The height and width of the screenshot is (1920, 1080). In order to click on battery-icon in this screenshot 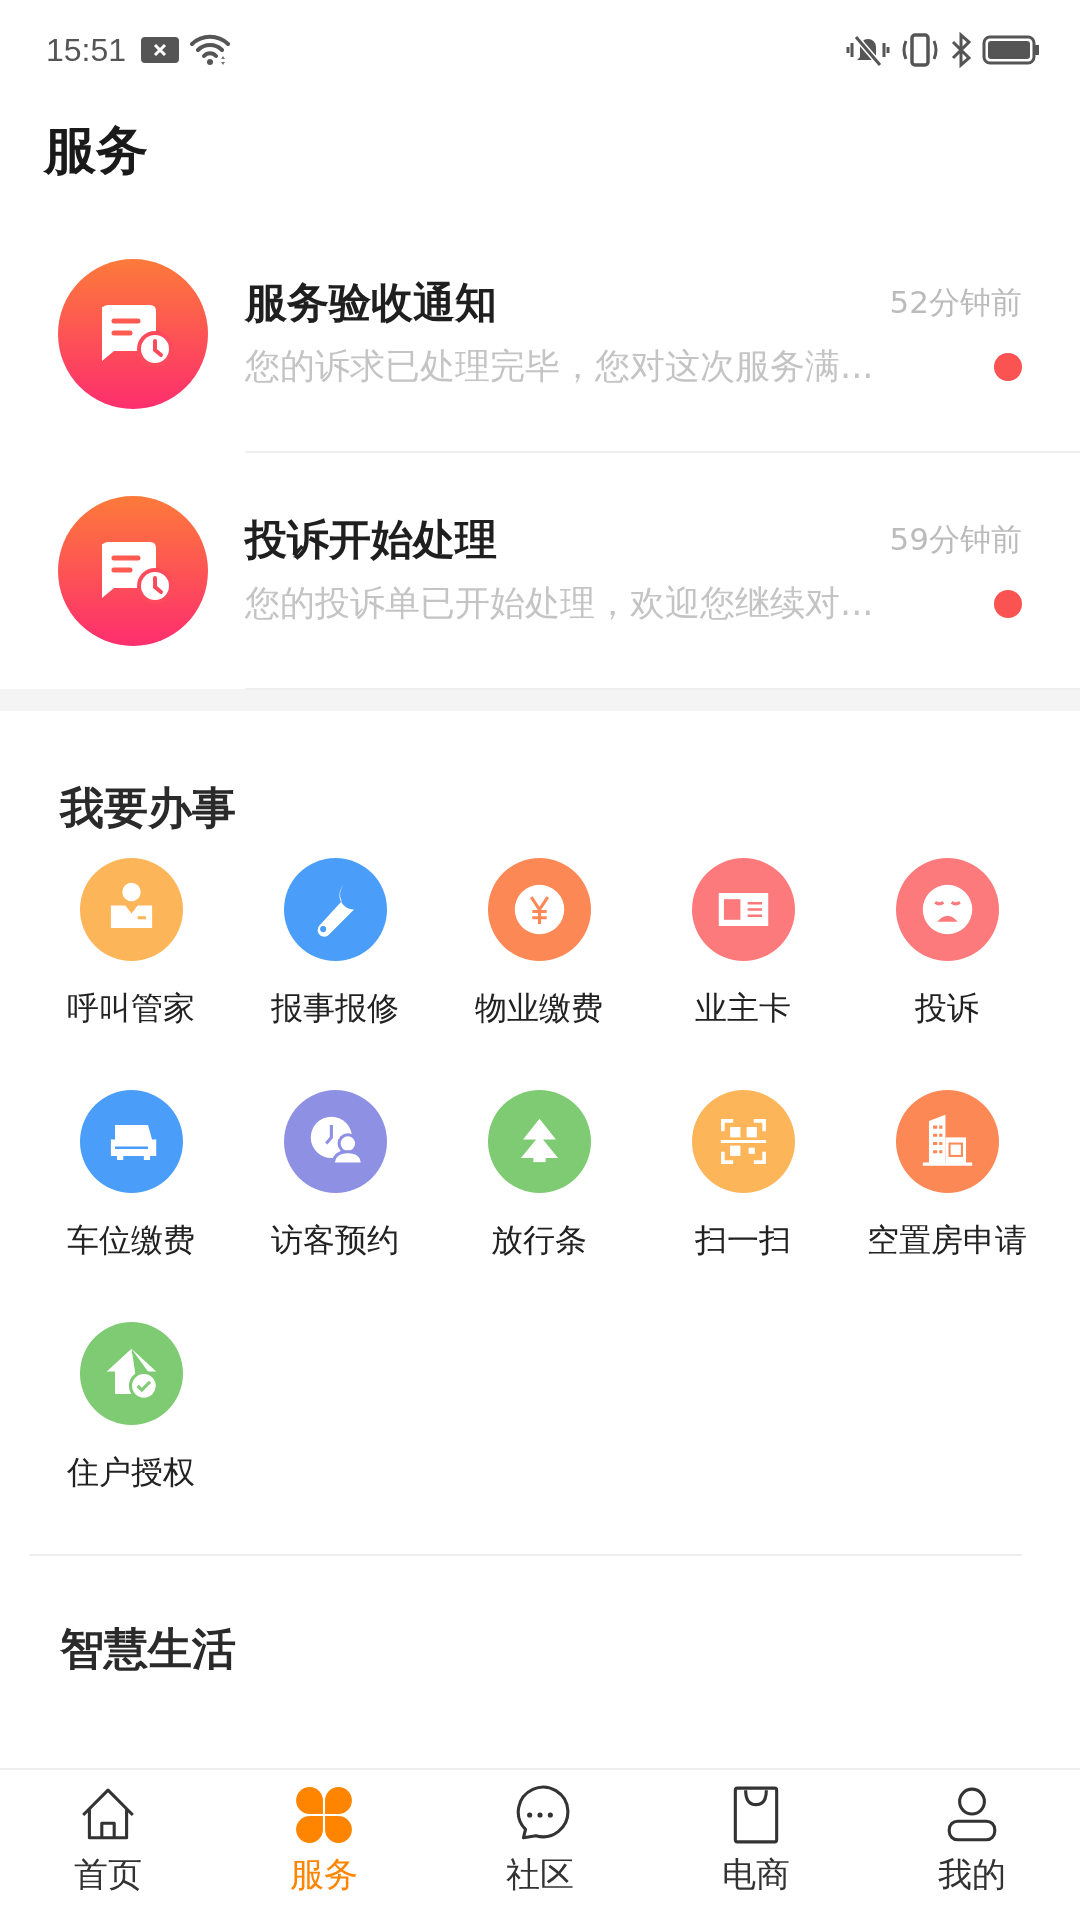, I will do `click(1011, 50)`.